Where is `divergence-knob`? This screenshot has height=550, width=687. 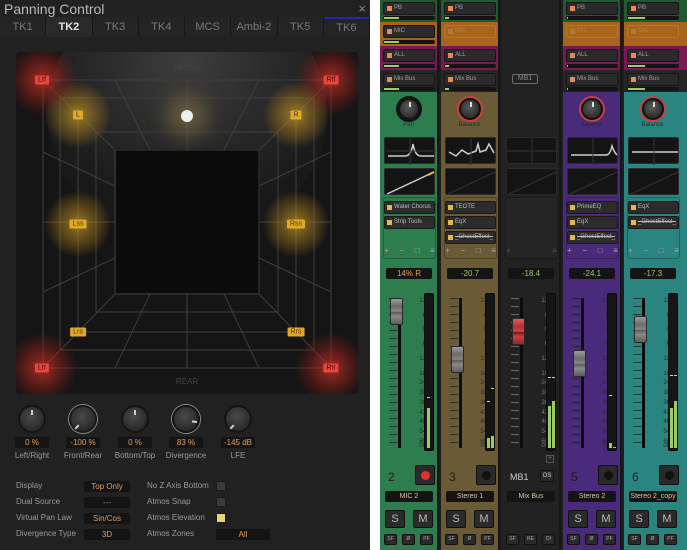 divergence-knob is located at coordinates (186, 419).